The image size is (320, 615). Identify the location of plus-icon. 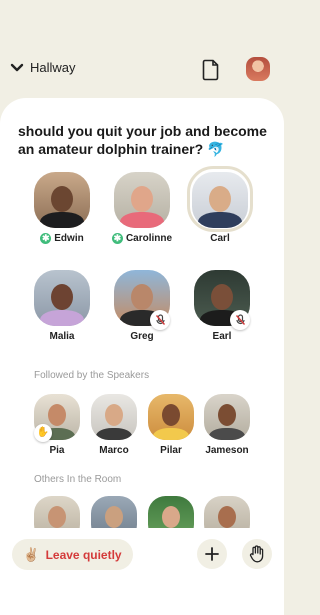
(212, 554).